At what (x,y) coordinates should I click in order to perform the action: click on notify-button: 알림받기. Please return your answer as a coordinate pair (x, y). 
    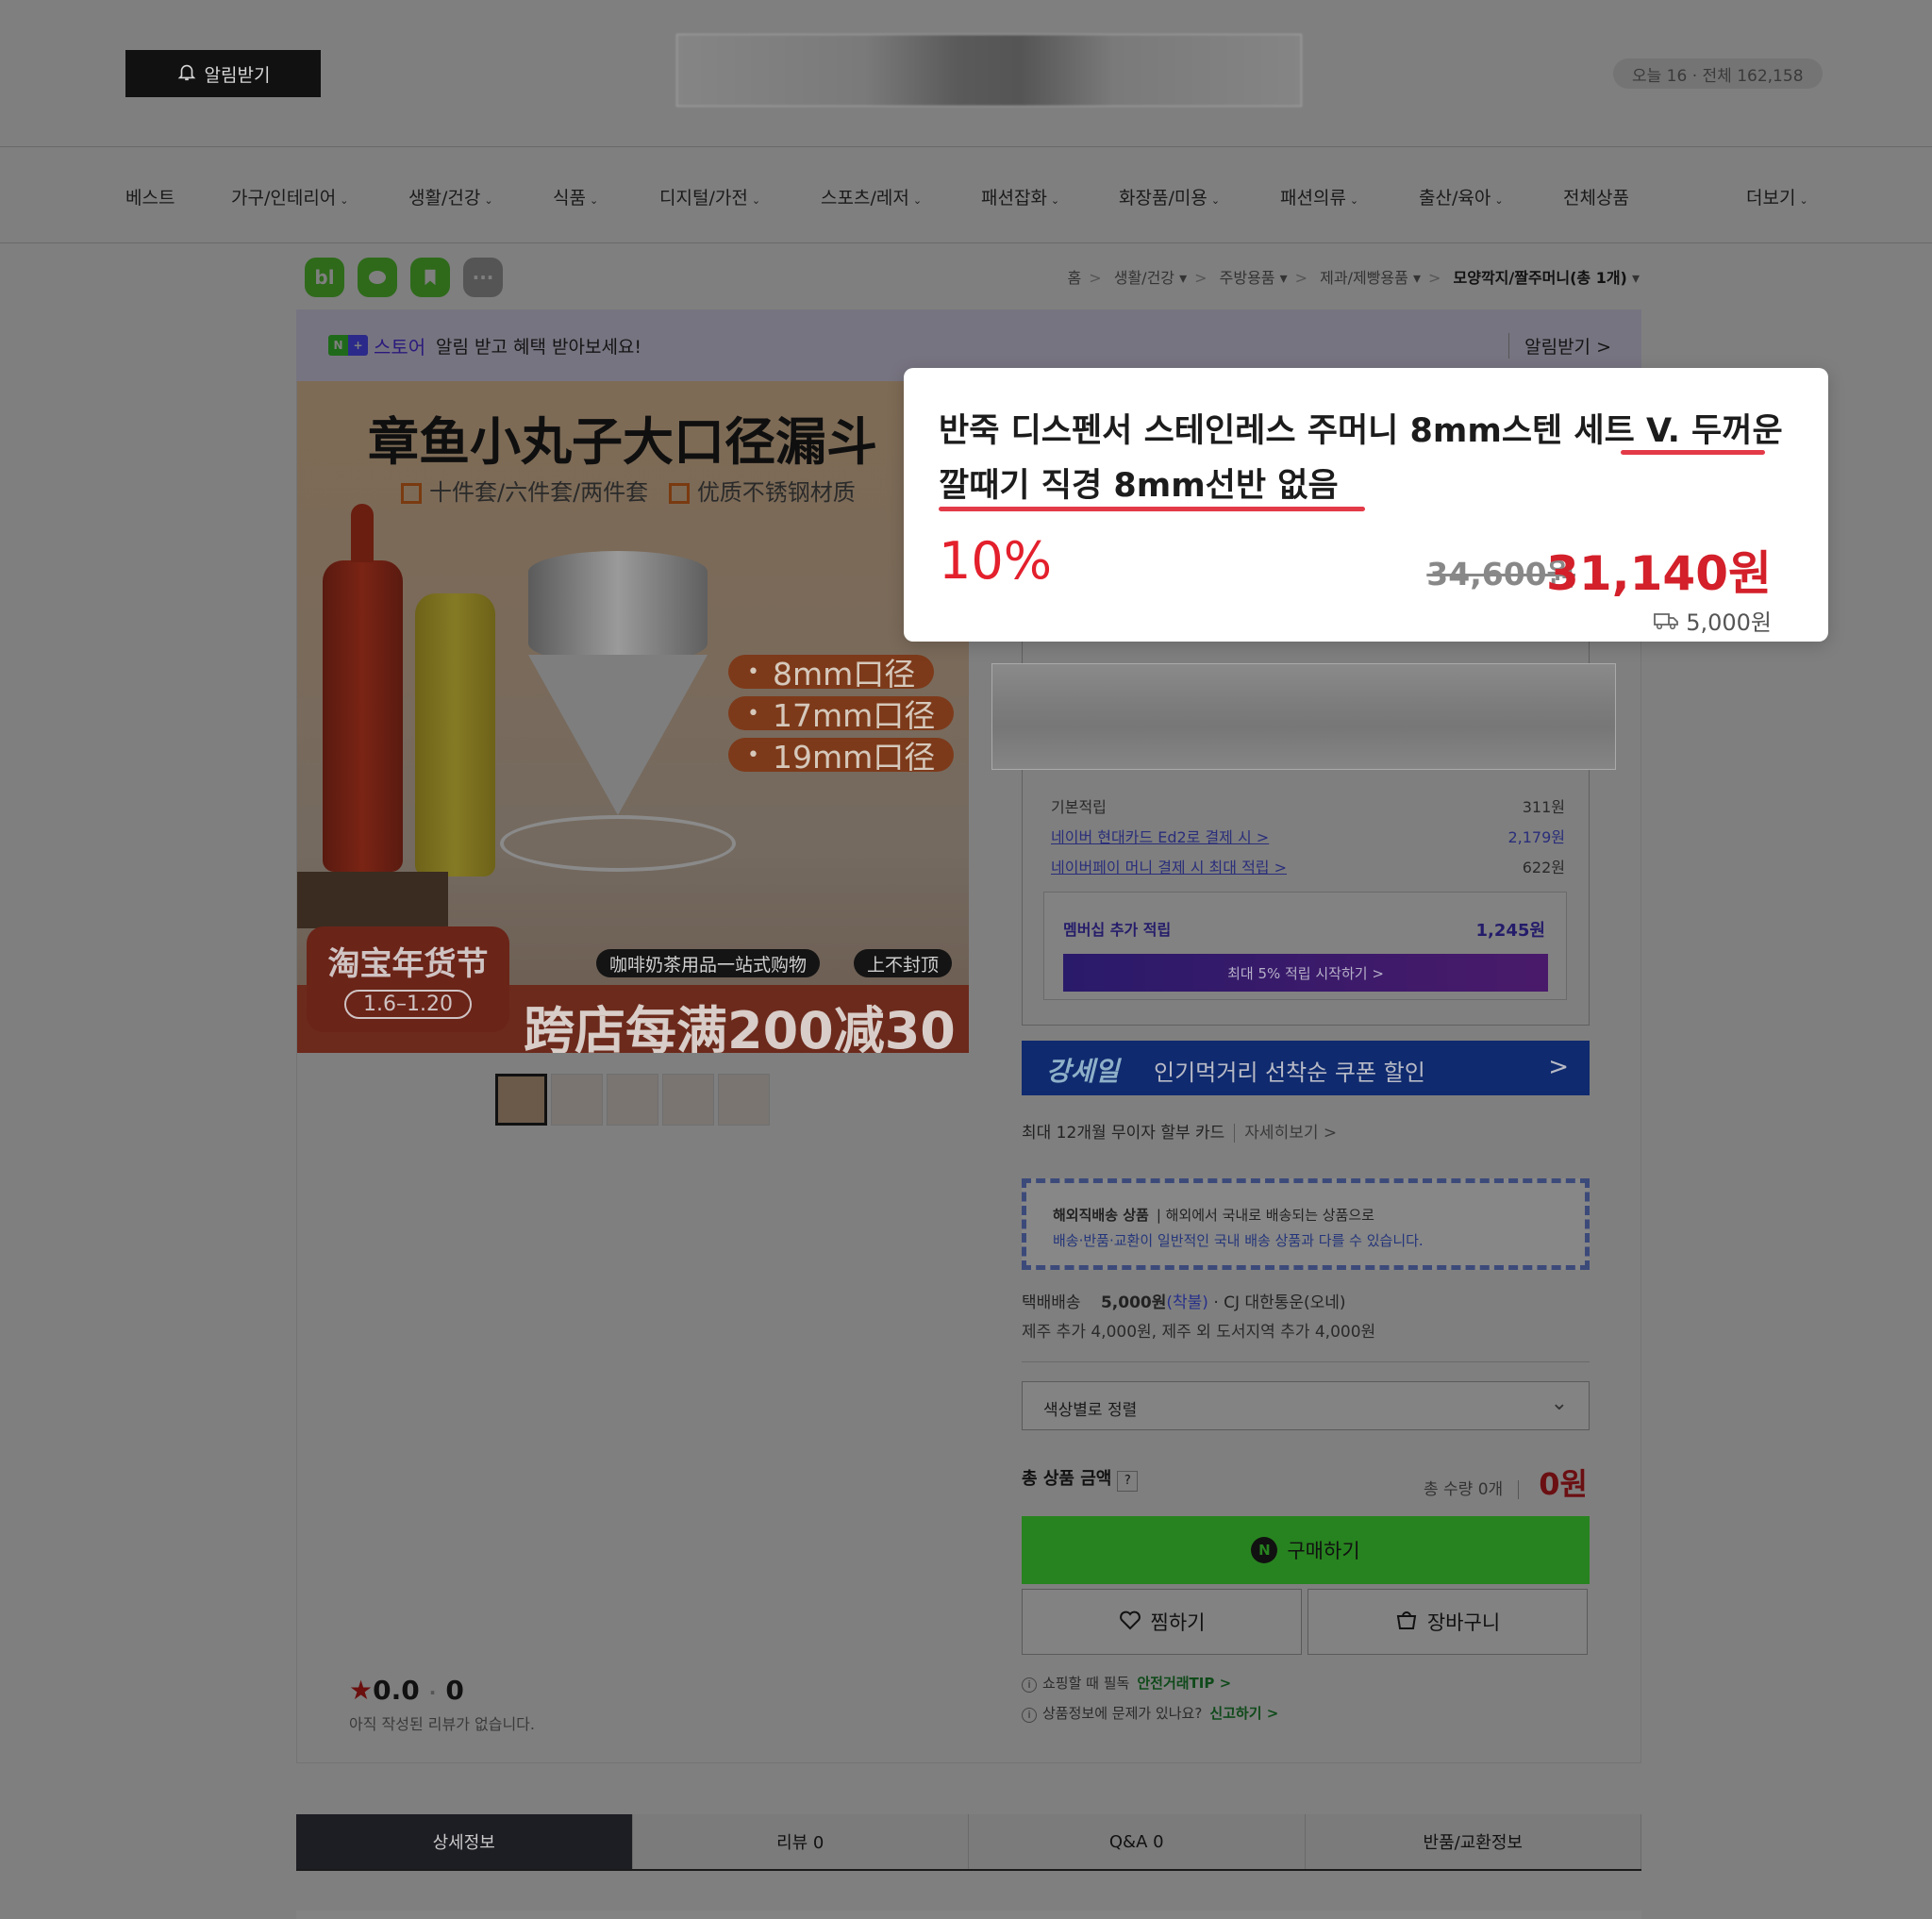
    Looking at the image, I should click on (223, 73).